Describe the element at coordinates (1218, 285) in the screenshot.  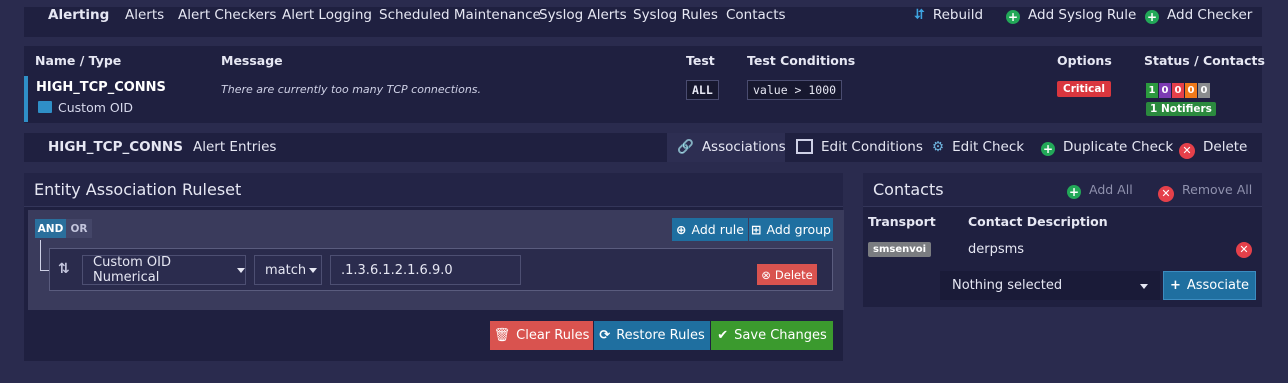
I see `associate-label: Associate` at that location.